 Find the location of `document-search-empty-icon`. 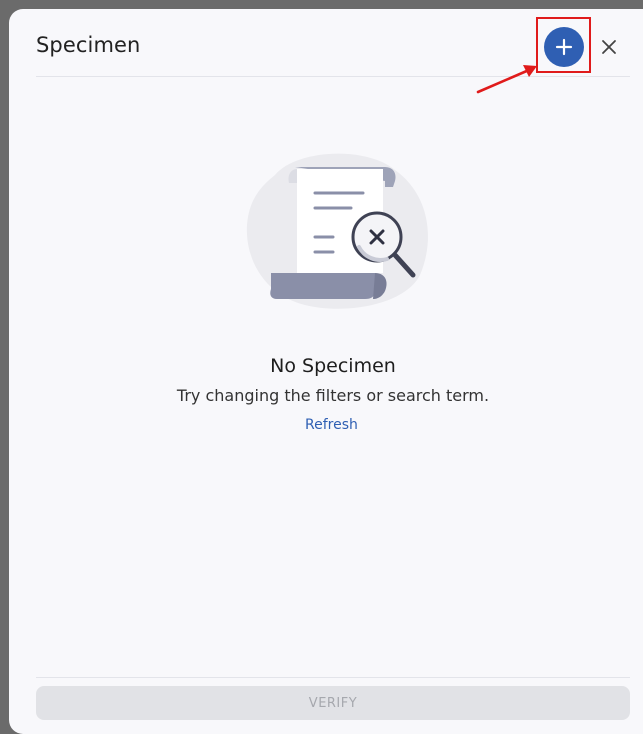

document-search-empty-icon is located at coordinates (337, 231).